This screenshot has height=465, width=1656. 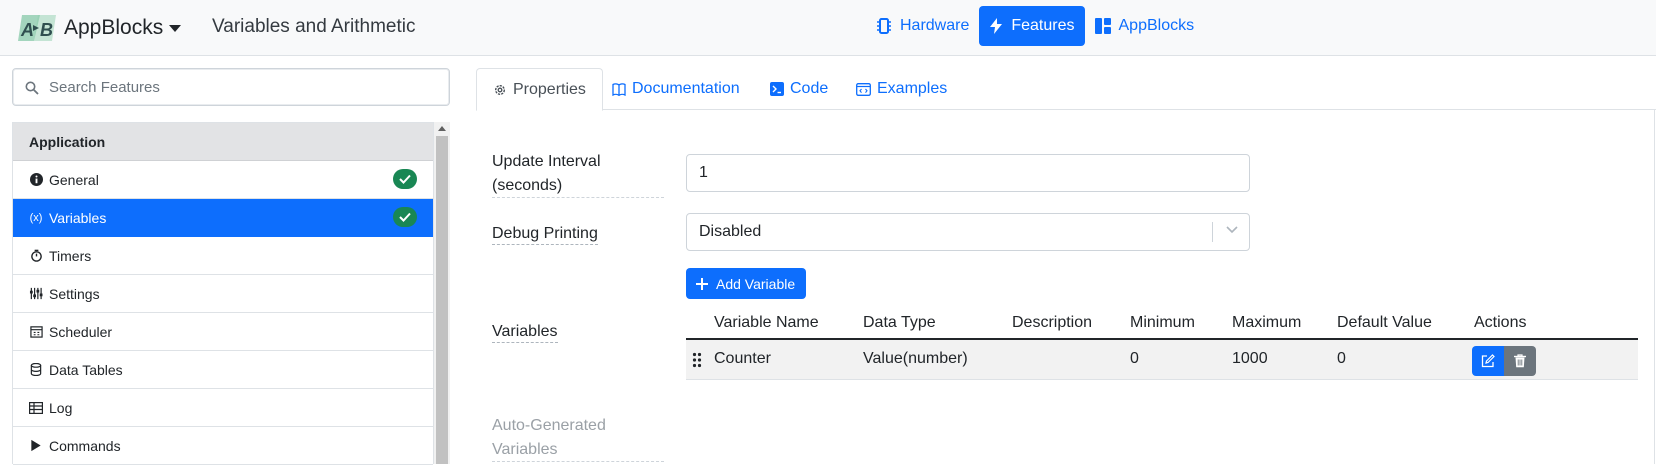 What do you see at coordinates (32, 88) in the screenshot?
I see `search-icon` at bounding box center [32, 88].